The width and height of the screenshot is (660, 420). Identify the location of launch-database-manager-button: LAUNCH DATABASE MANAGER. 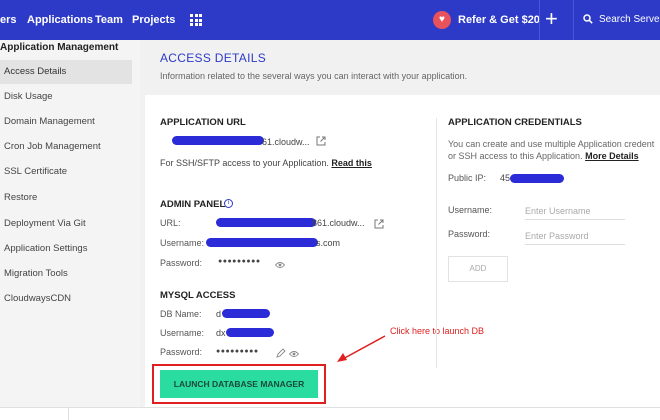
(239, 384).